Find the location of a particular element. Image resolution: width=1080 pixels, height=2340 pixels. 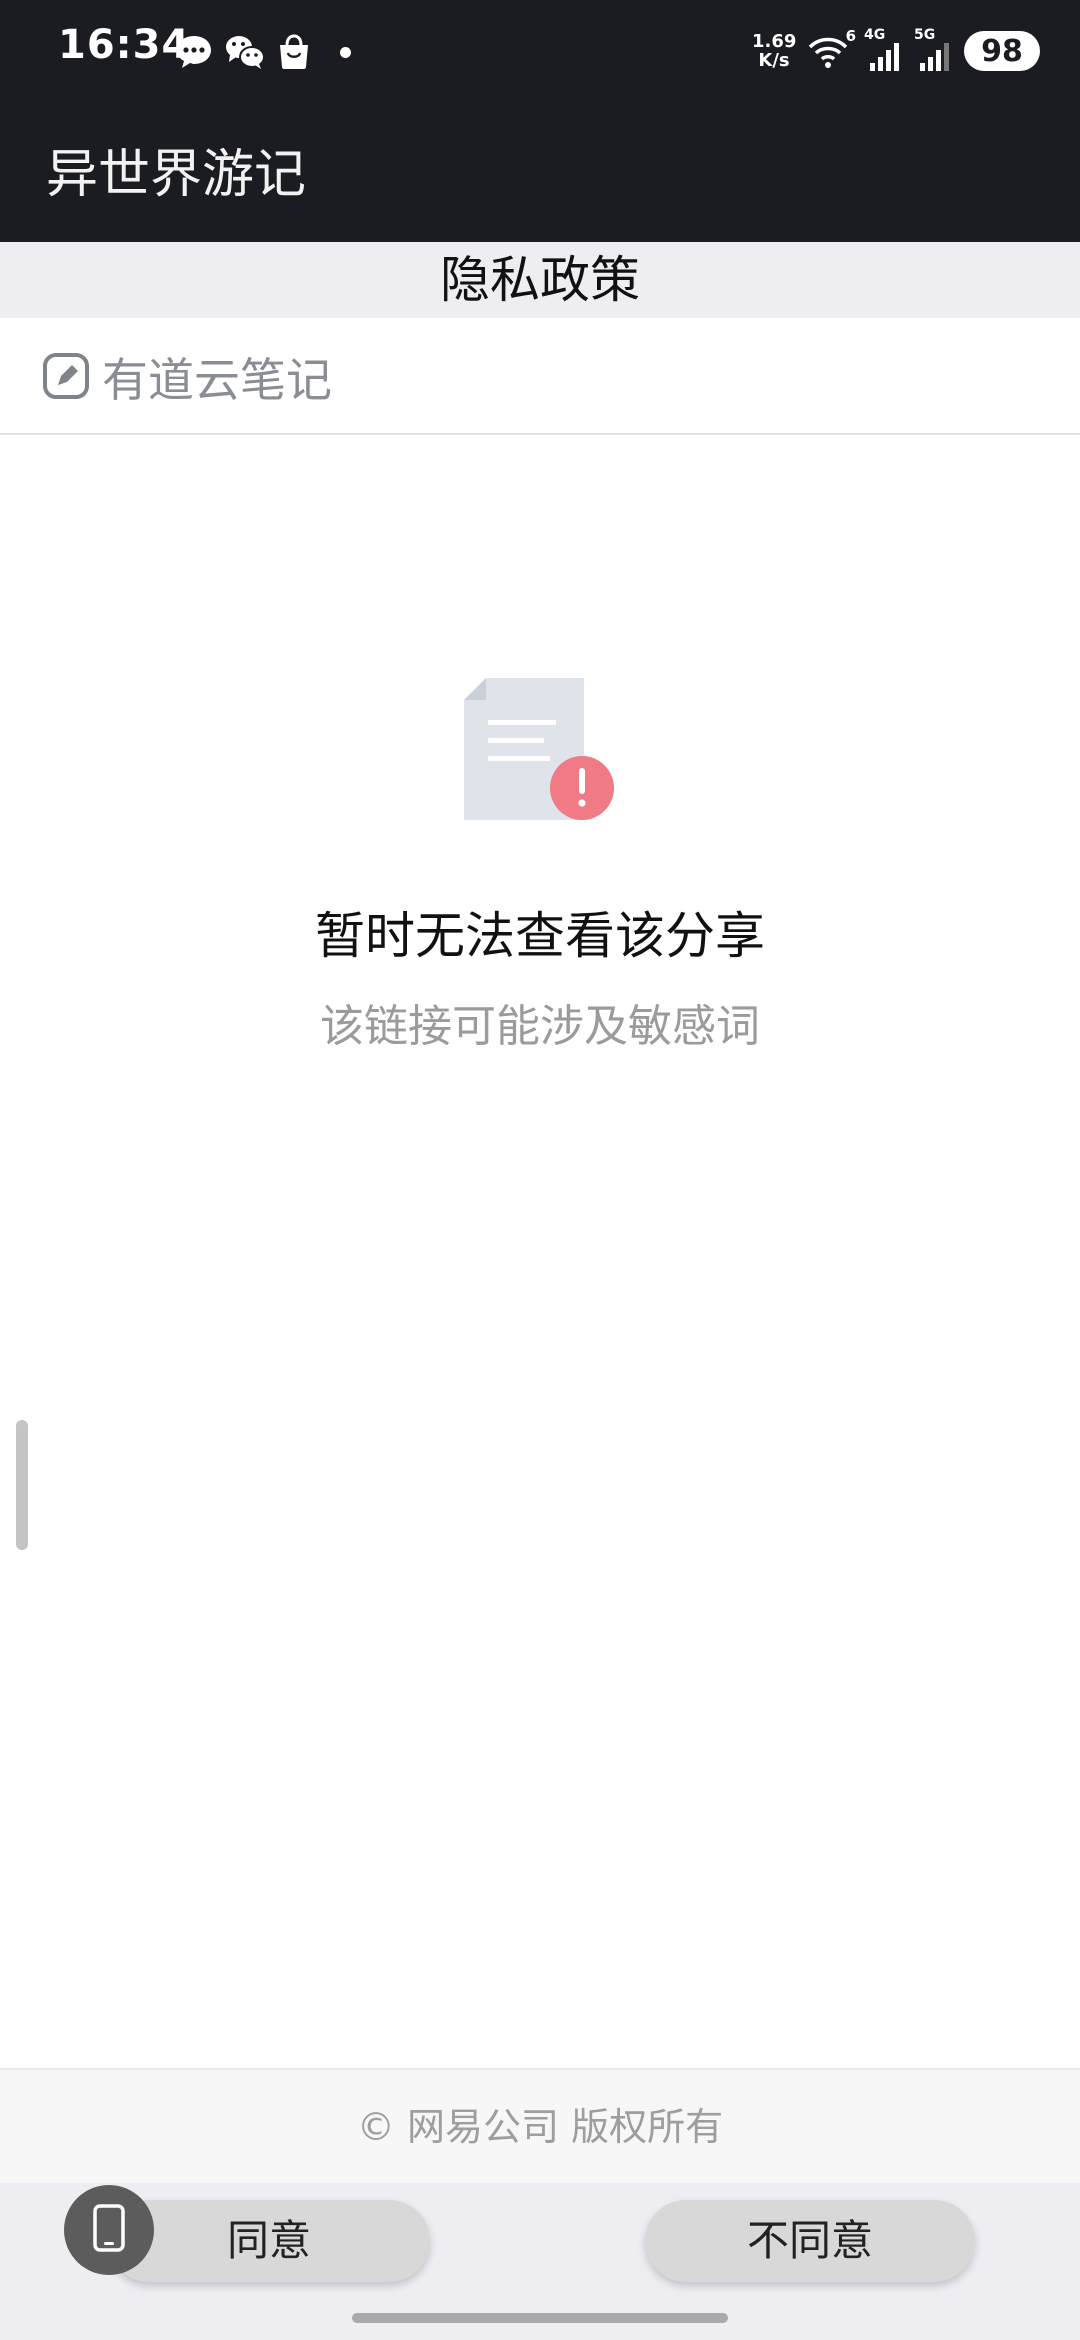

network-speed-value: 1.69 is located at coordinates (774, 41).